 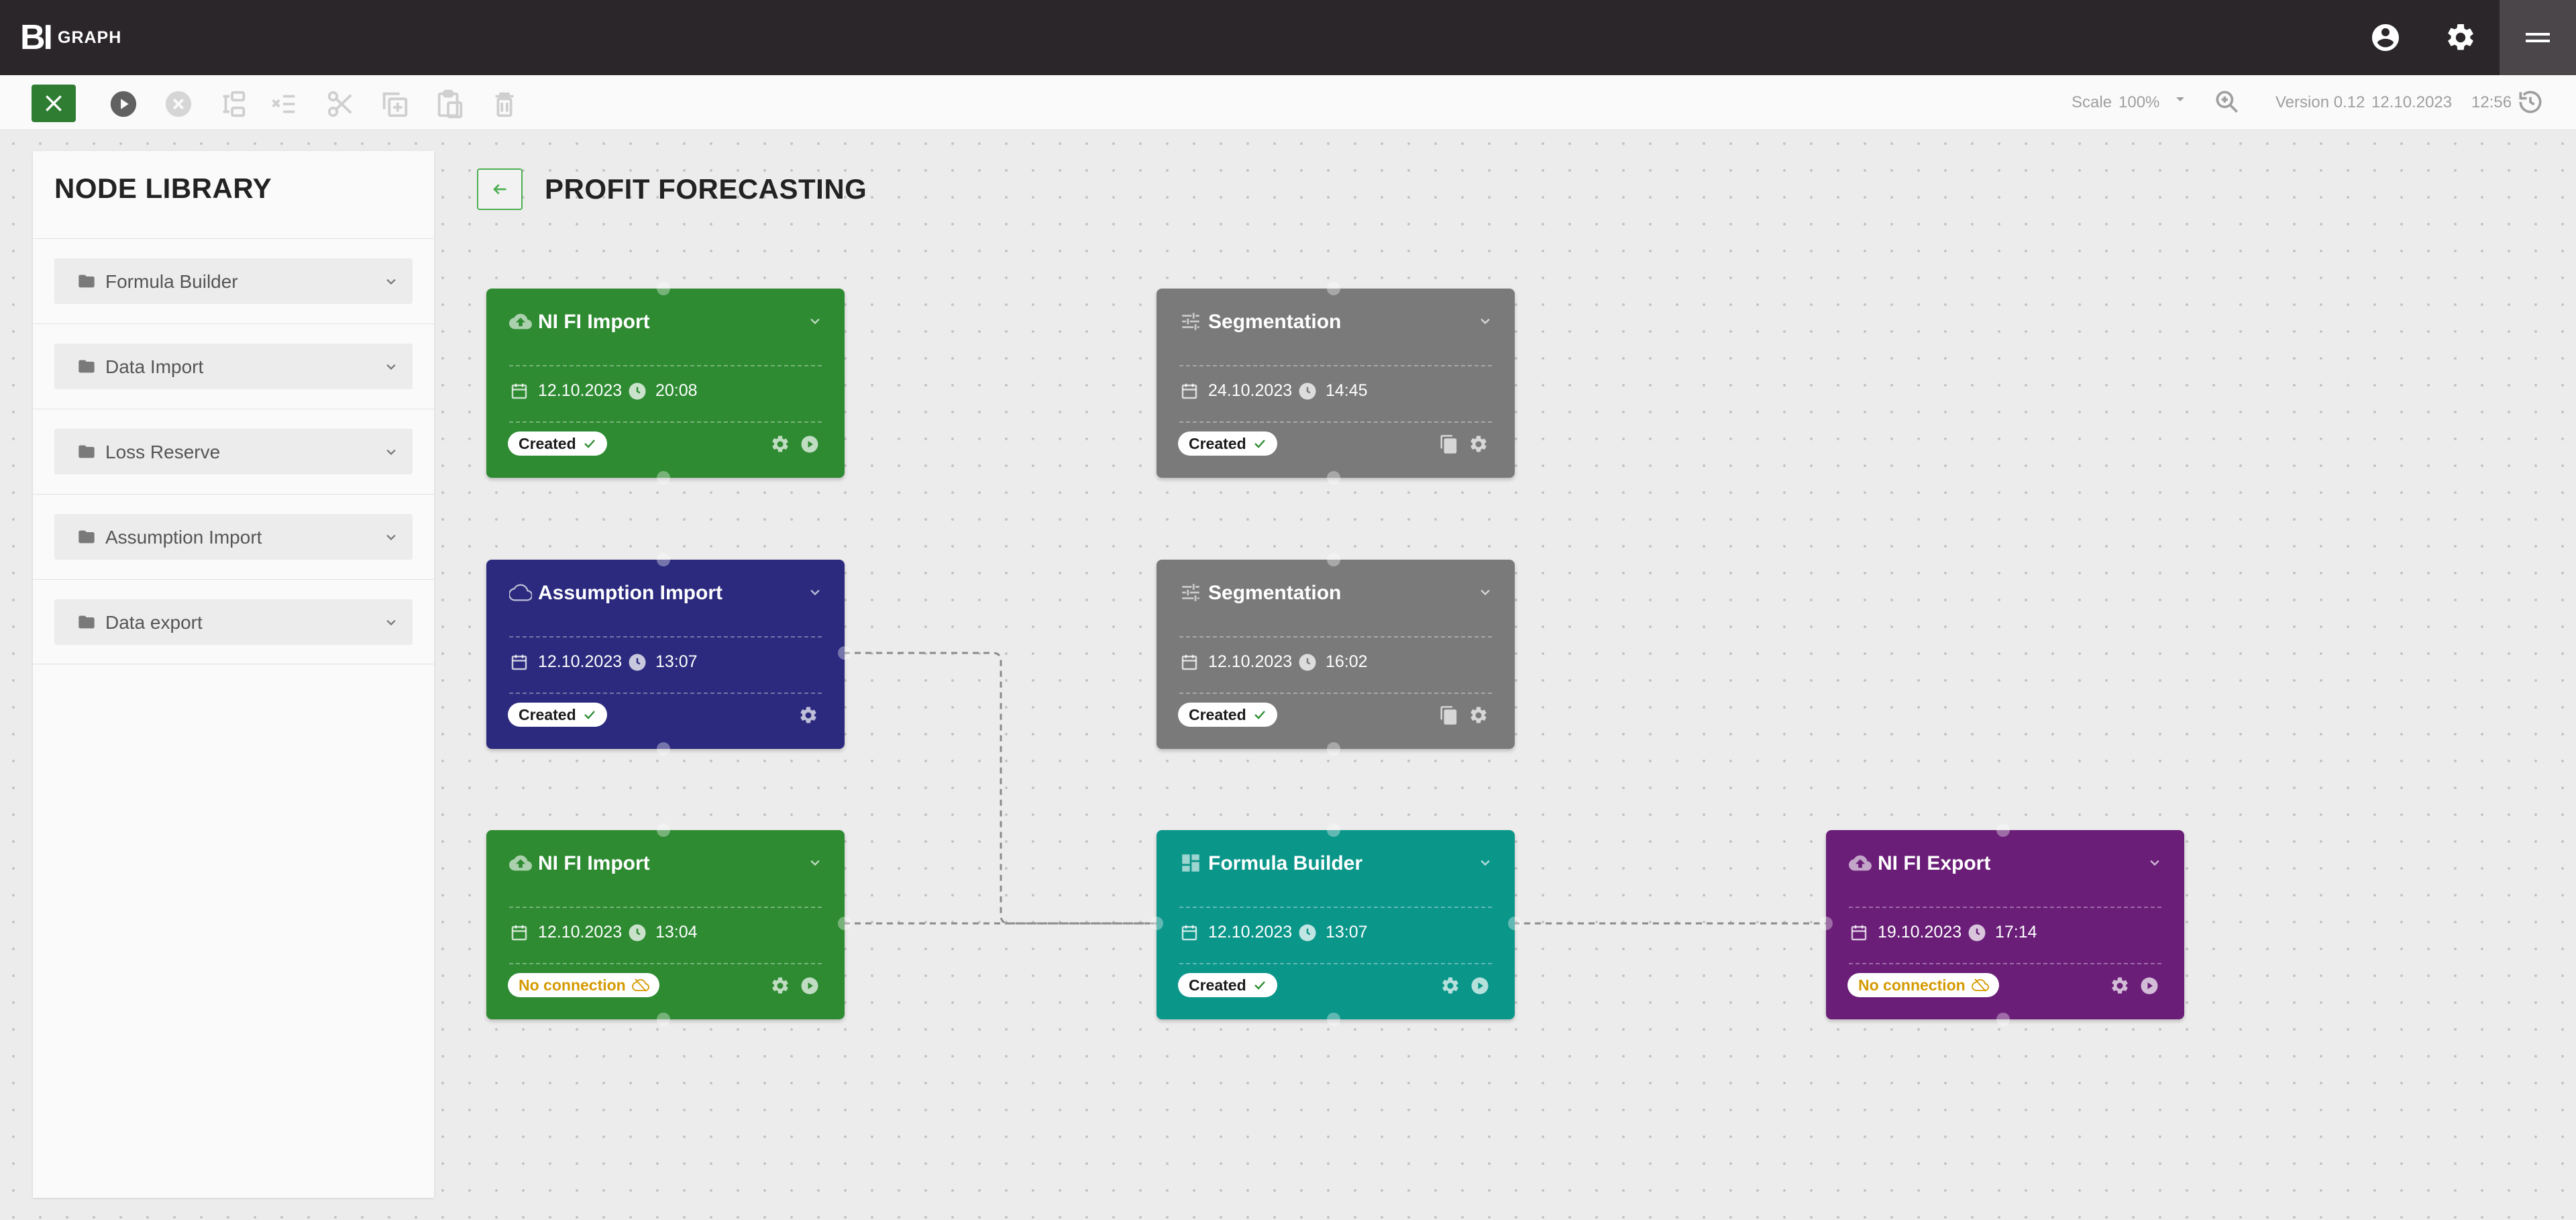 I want to click on status-text: No connection, so click(x=1912, y=985).